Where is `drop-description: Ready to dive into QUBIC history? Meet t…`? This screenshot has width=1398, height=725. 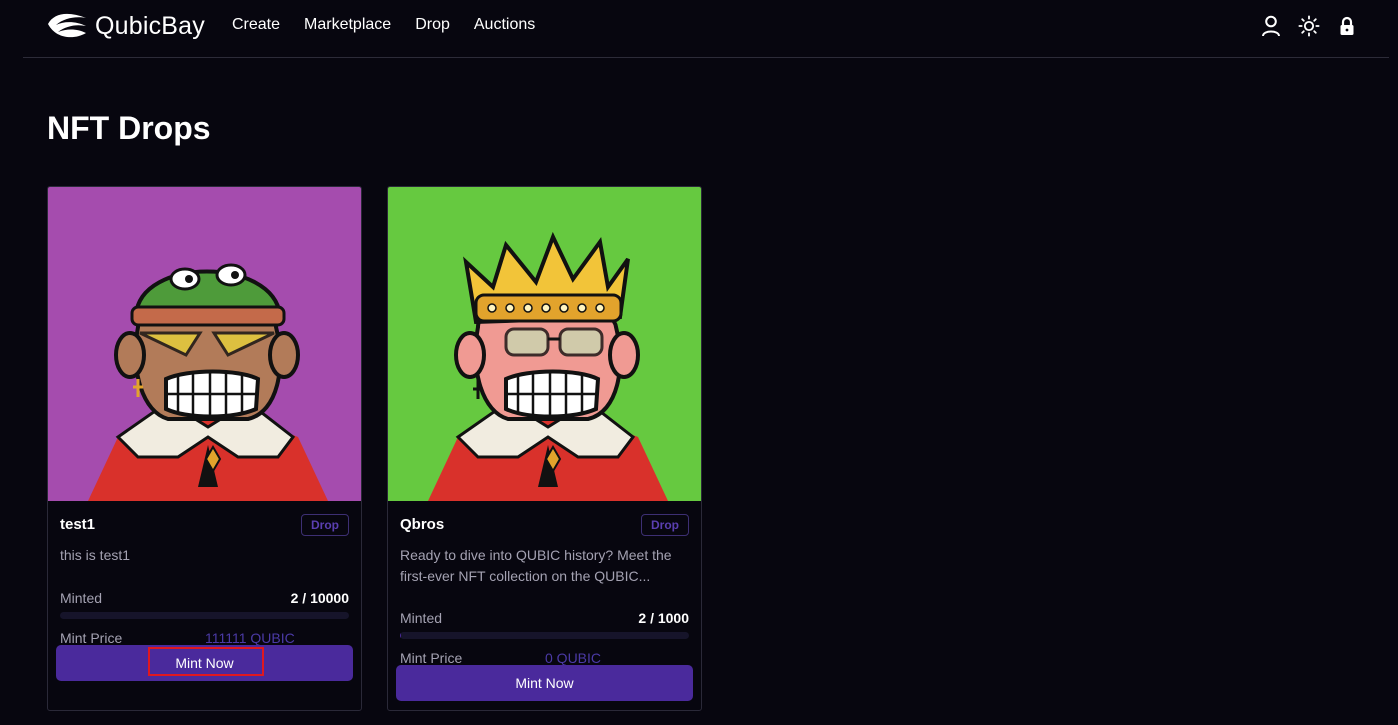 drop-description: Ready to dive into QUBIC history? Meet t… is located at coordinates (536, 565).